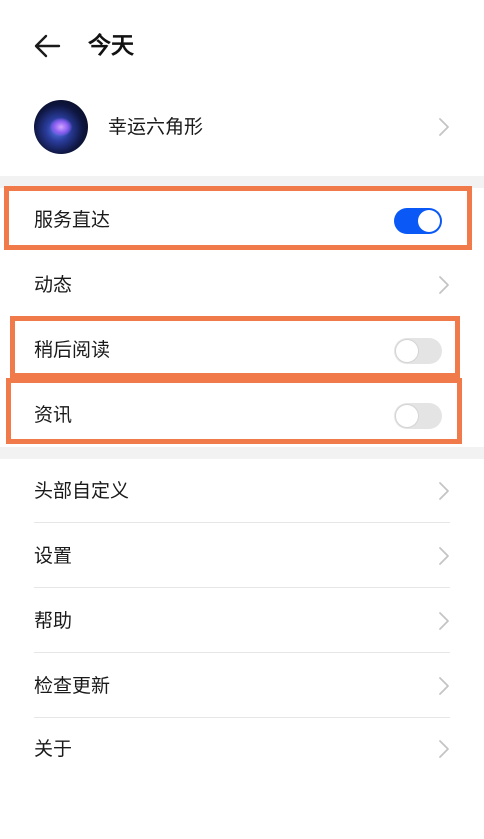  What do you see at coordinates (72, 686) in the screenshot?
I see `check-update-label: 检查更新` at bounding box center [72, 686].